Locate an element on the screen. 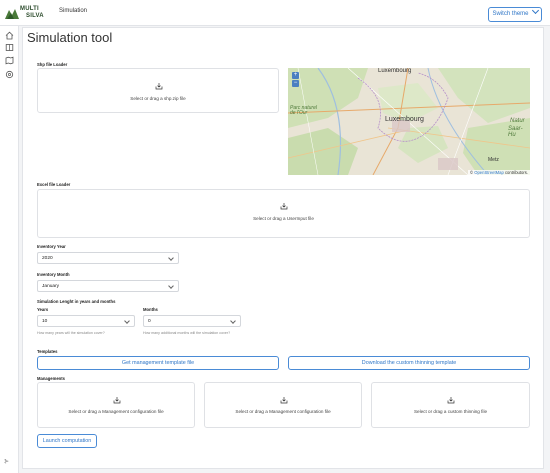  logo-text-bottom: SILVA is located at coordinates (35, 16).